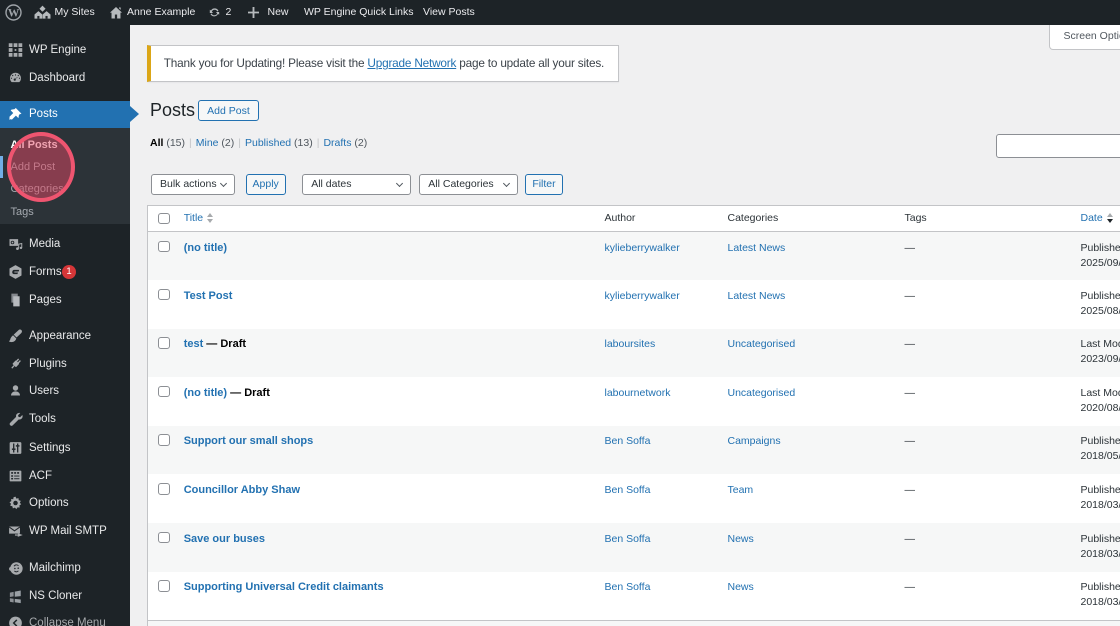 The height and width of the screenshot is (626, 1120). What do you see at coordinates (14, 14) in the screenshot?
I see `svg-text: W` at bounding box center [14, 14].